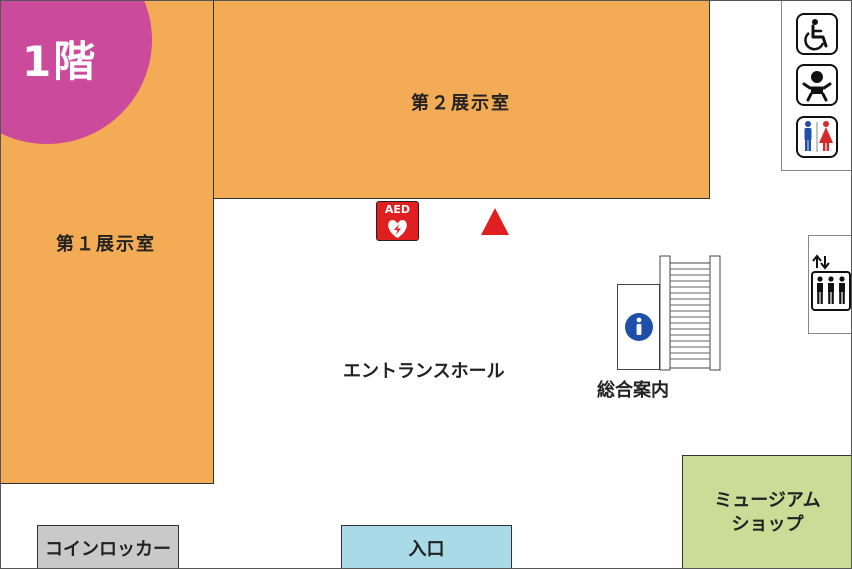 This screenshot has width=852, height=569. What do you see at coordinates (397, 221) in the screenshot?
I see `aed-icon: AED` at bounding box center [397, 221].